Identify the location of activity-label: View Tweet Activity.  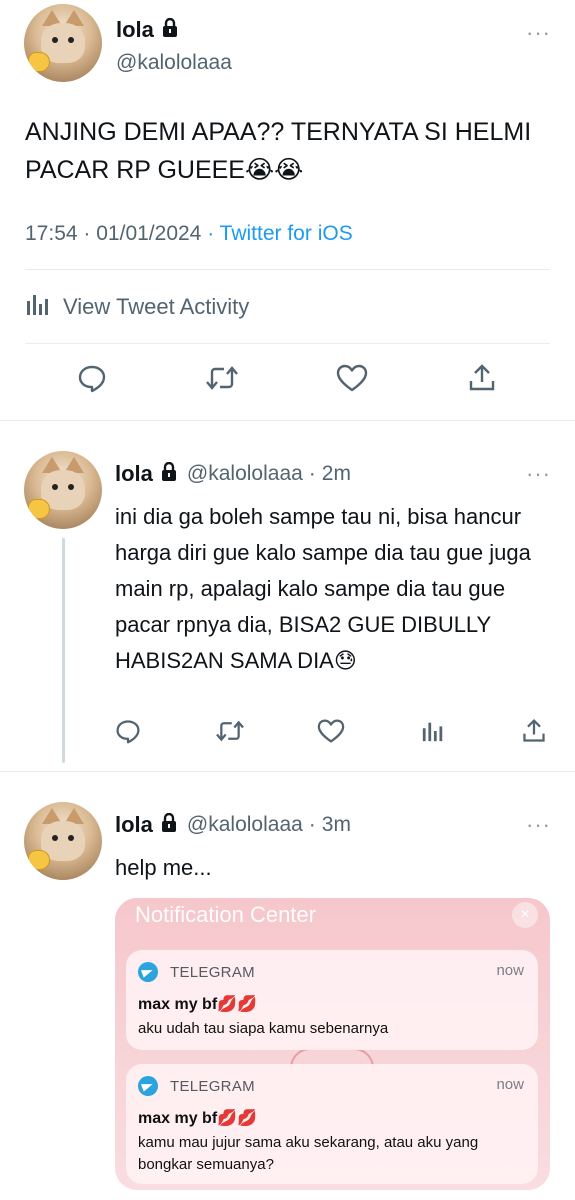
(156, 306).